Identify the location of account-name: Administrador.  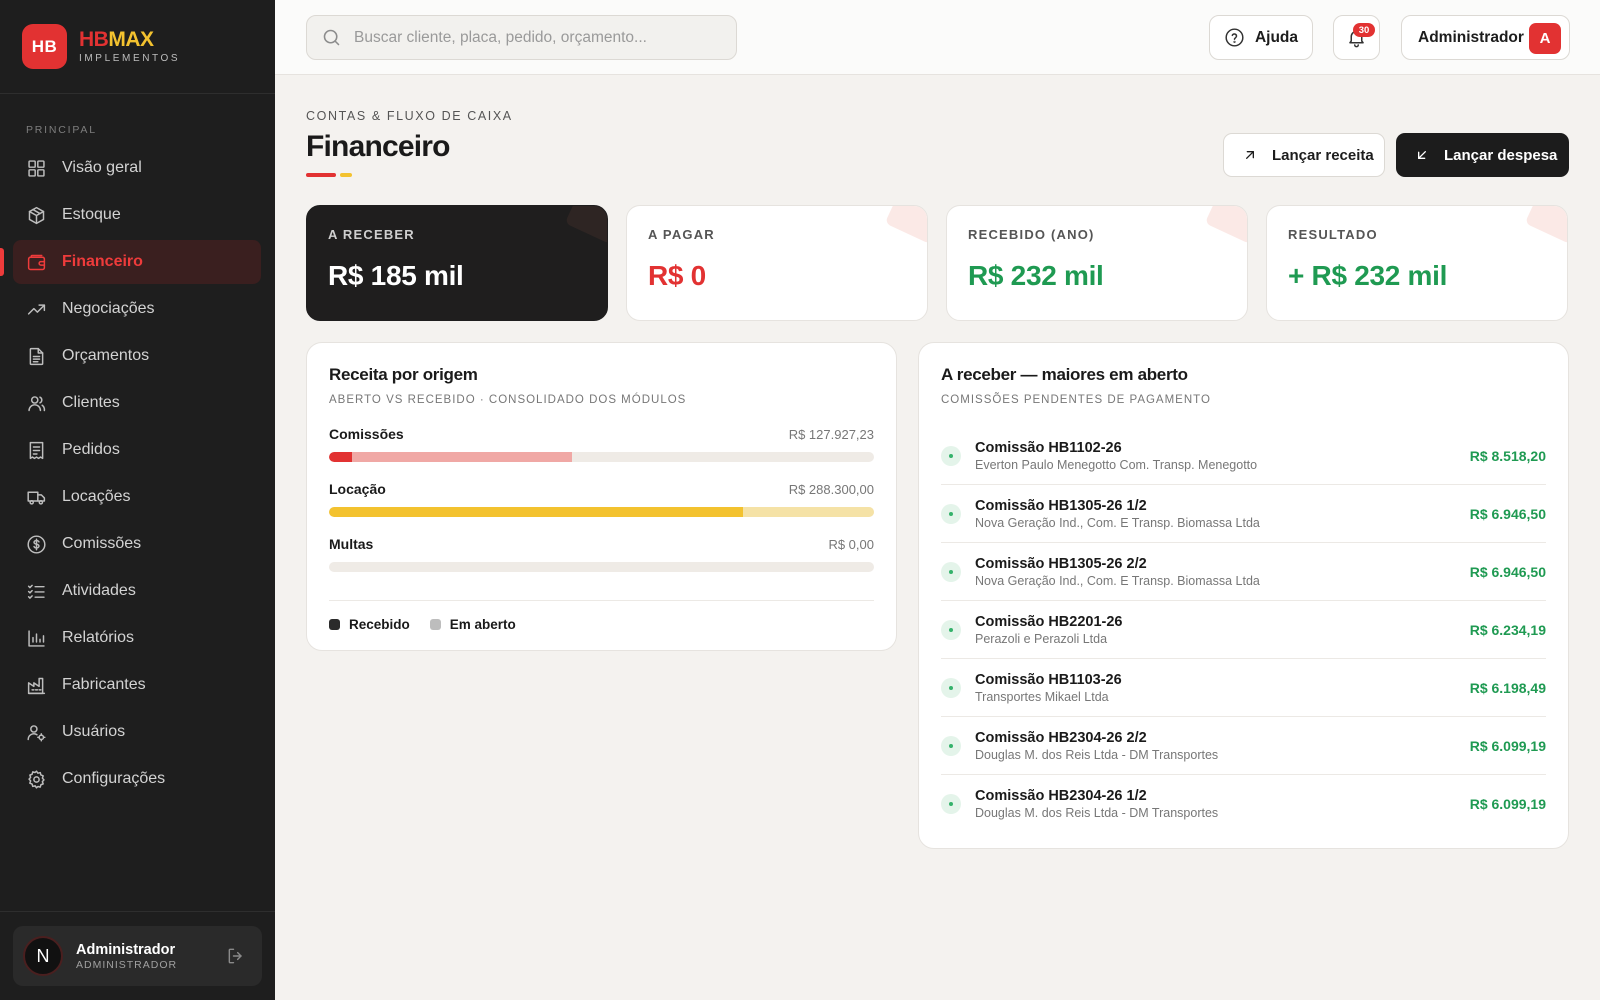
(1471, 37).